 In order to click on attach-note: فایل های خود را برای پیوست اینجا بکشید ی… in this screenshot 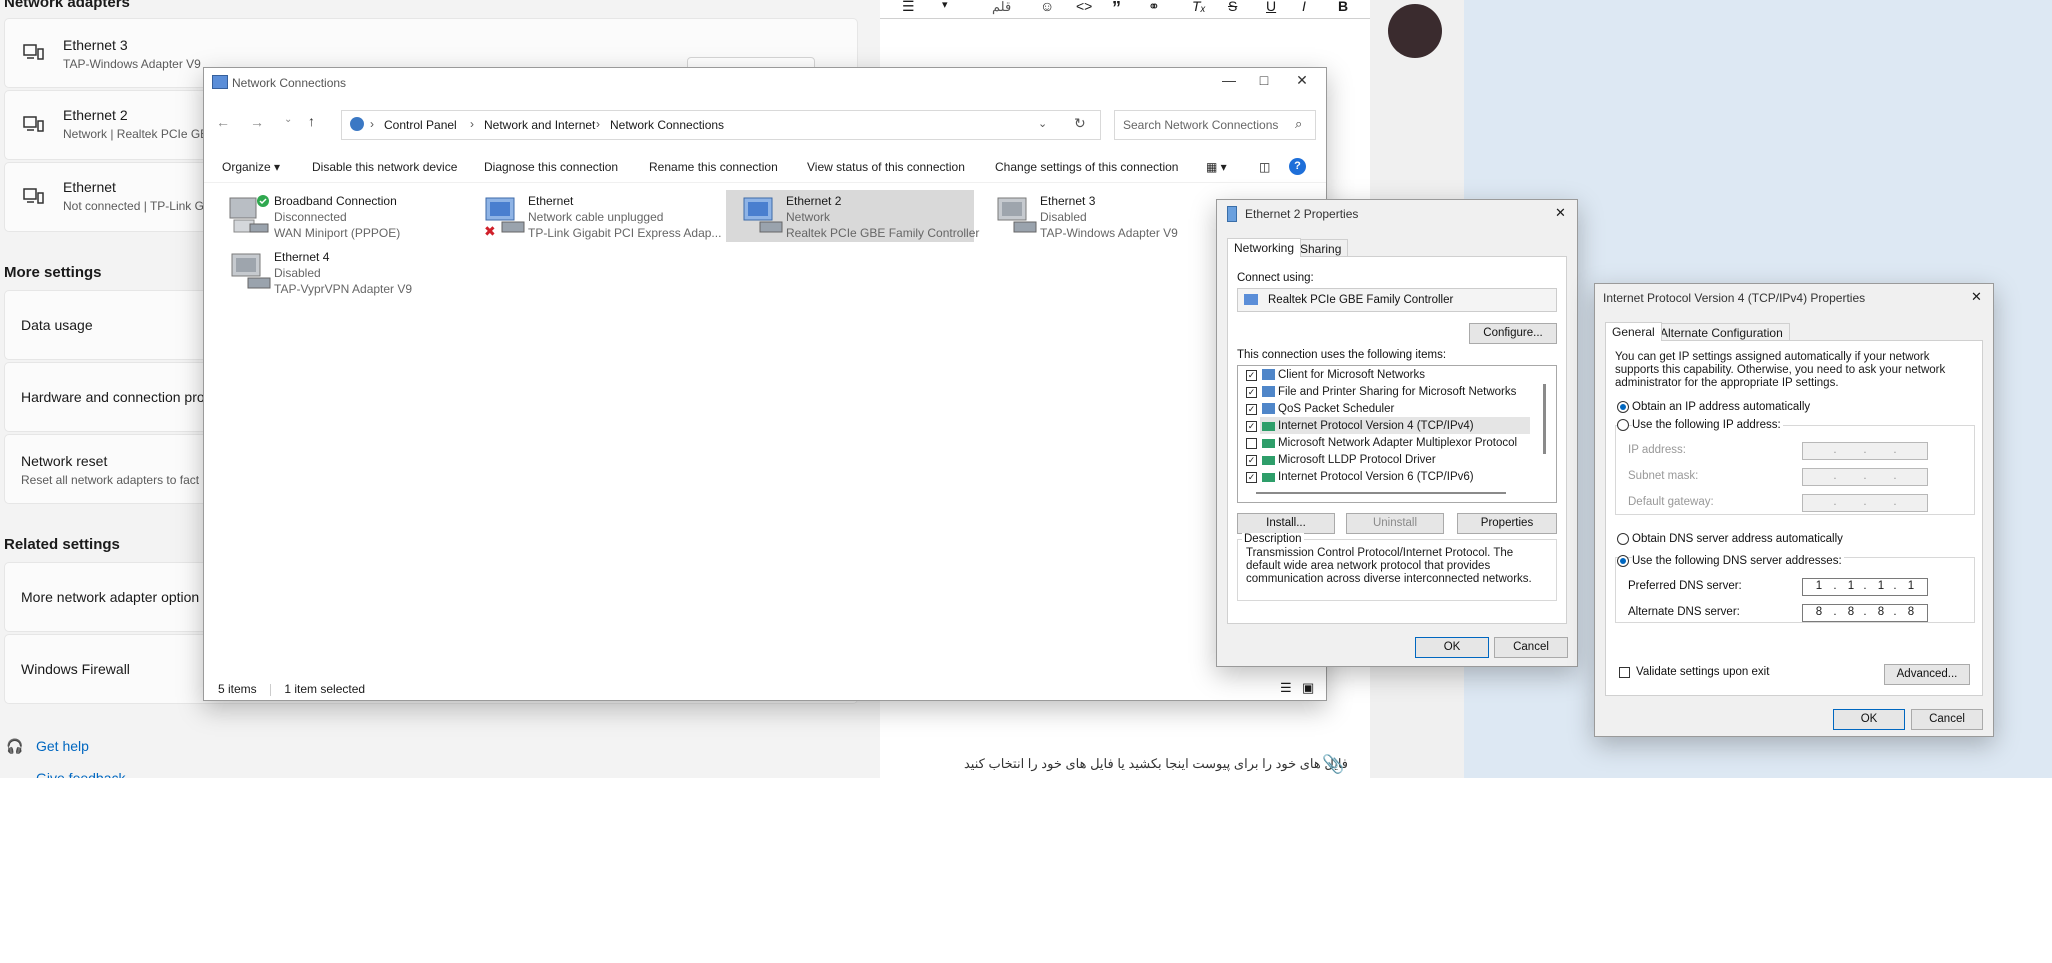, I will do `click(1128, 764)`.